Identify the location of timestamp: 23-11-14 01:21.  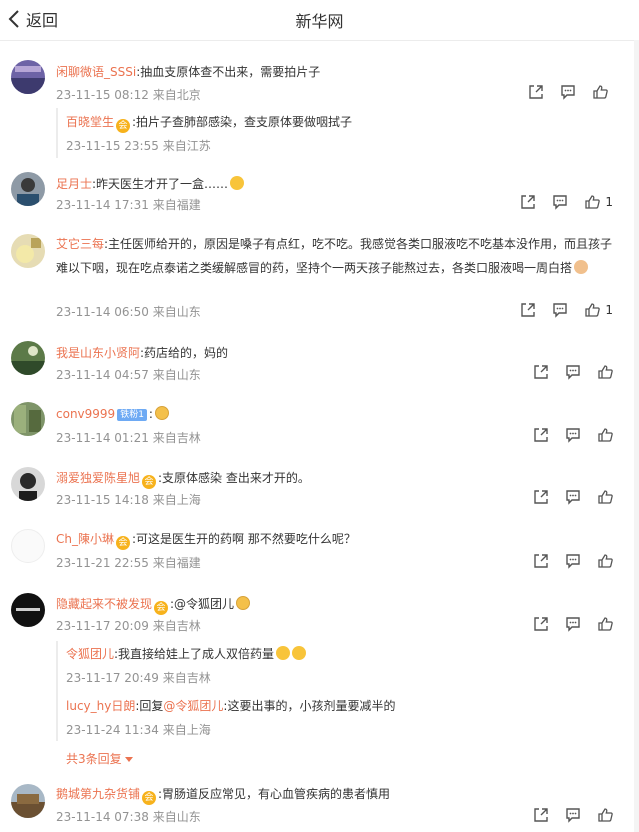
(102, 438).